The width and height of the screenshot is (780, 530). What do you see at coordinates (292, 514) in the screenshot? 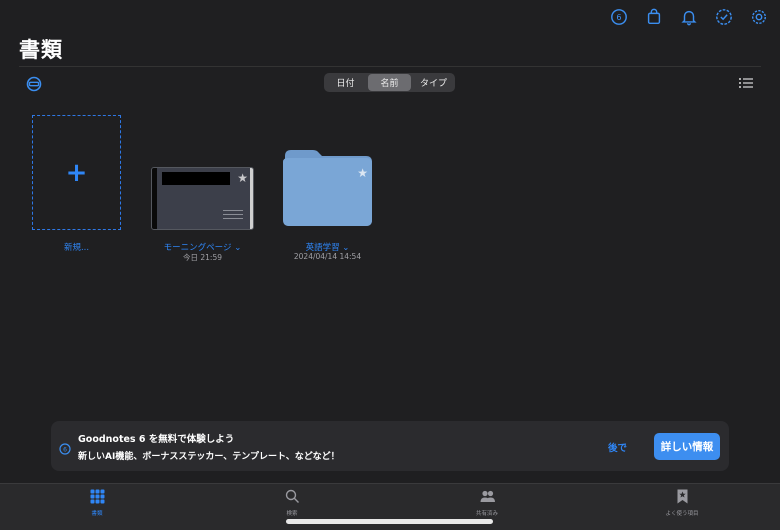
I see `tab-label: 検索` at bounding box center [292, 514].